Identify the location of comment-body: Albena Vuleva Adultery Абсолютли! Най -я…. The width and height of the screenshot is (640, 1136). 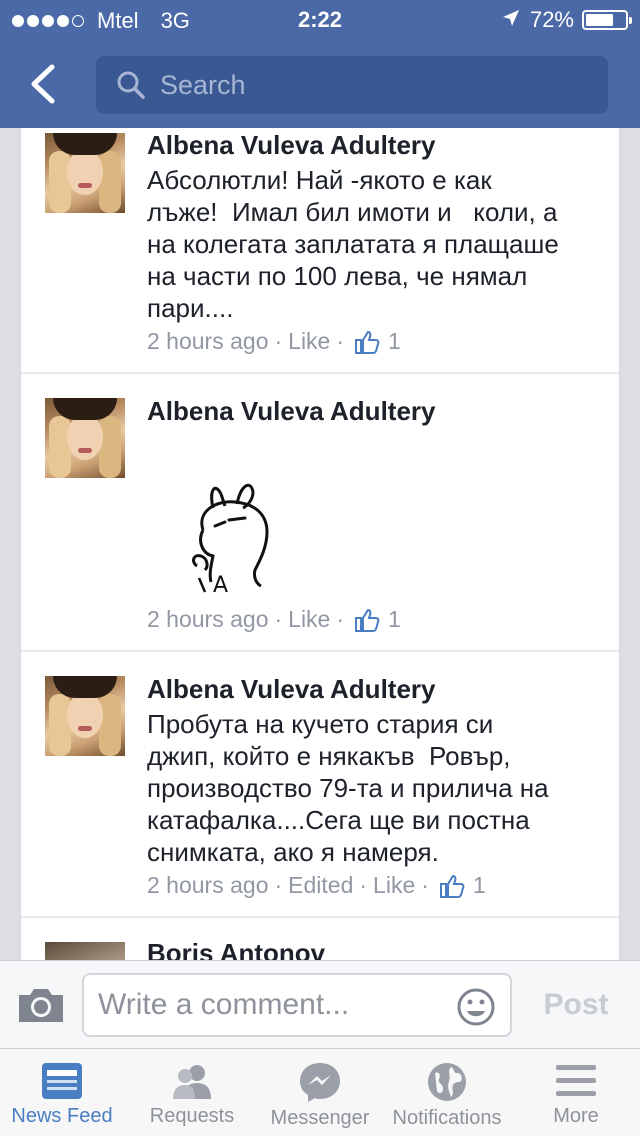
(377, 227).